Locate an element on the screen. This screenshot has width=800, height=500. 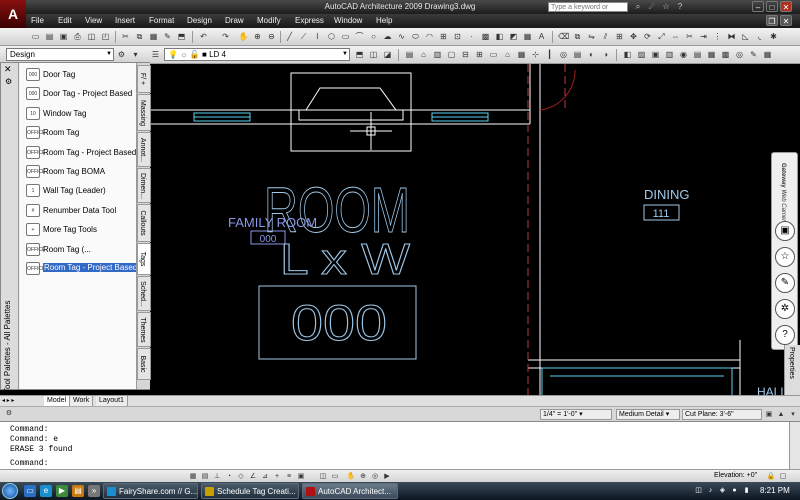
column-grid-icon: ⊹ is located at coordinates (535, 54).